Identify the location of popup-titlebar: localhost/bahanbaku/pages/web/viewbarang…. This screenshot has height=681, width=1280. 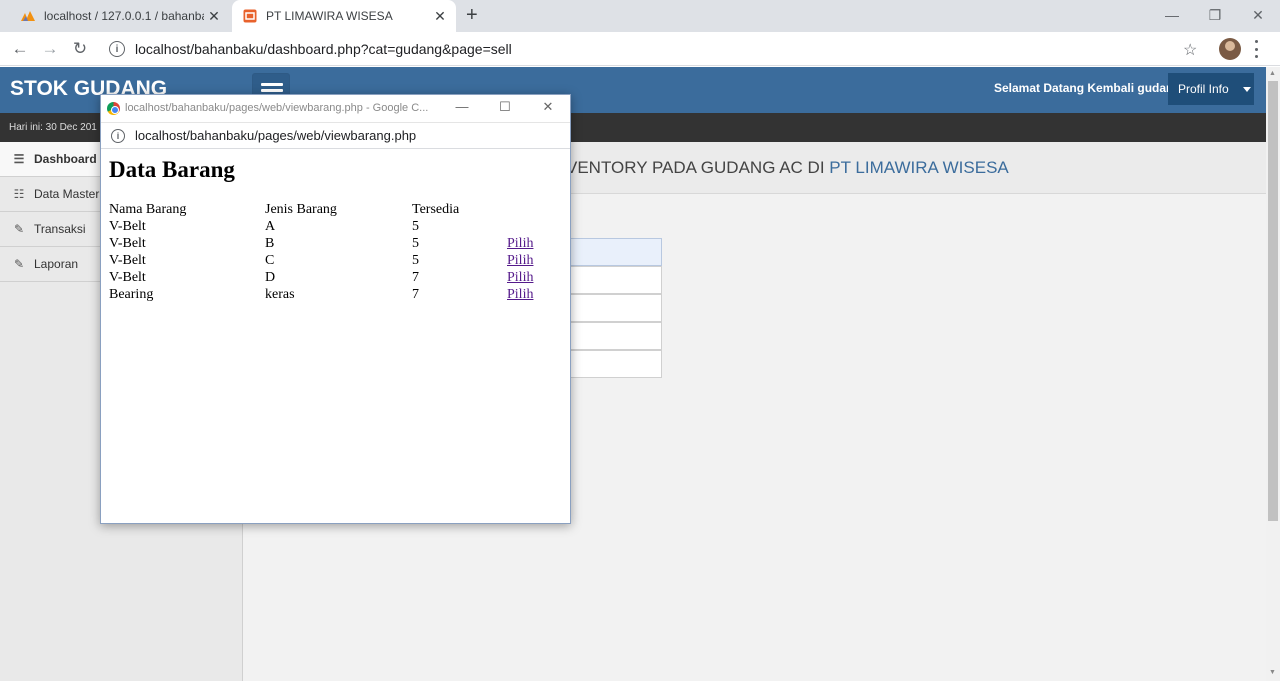
(335, 109).